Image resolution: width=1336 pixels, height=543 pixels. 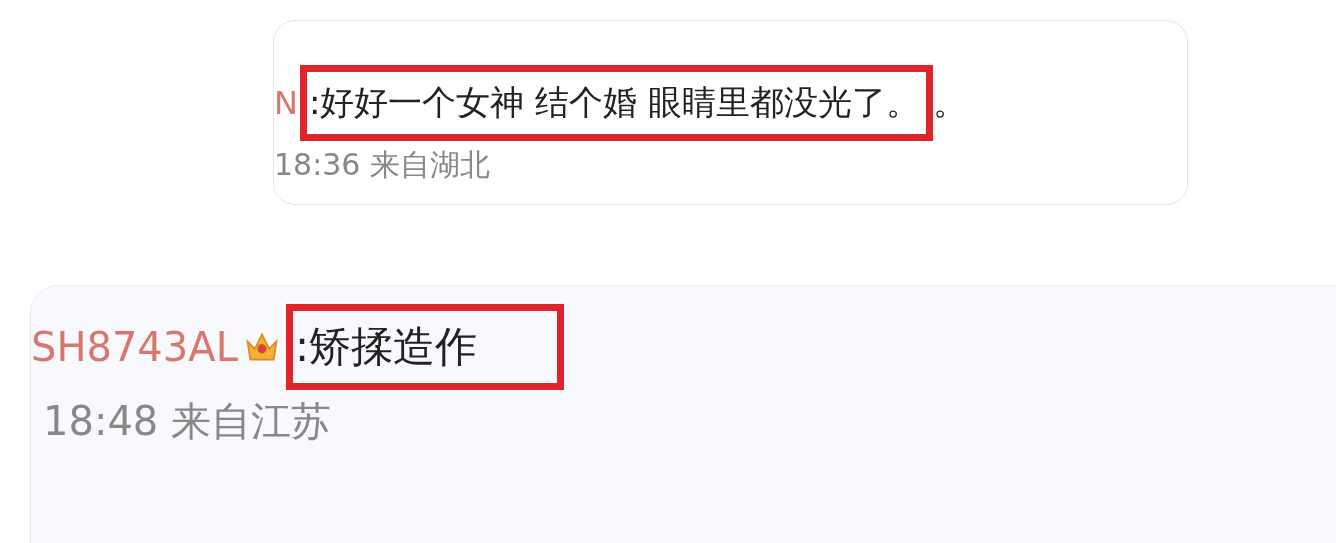 I want to click on timestamp: 18:48 来自江苏, so click(x=187, y=421).